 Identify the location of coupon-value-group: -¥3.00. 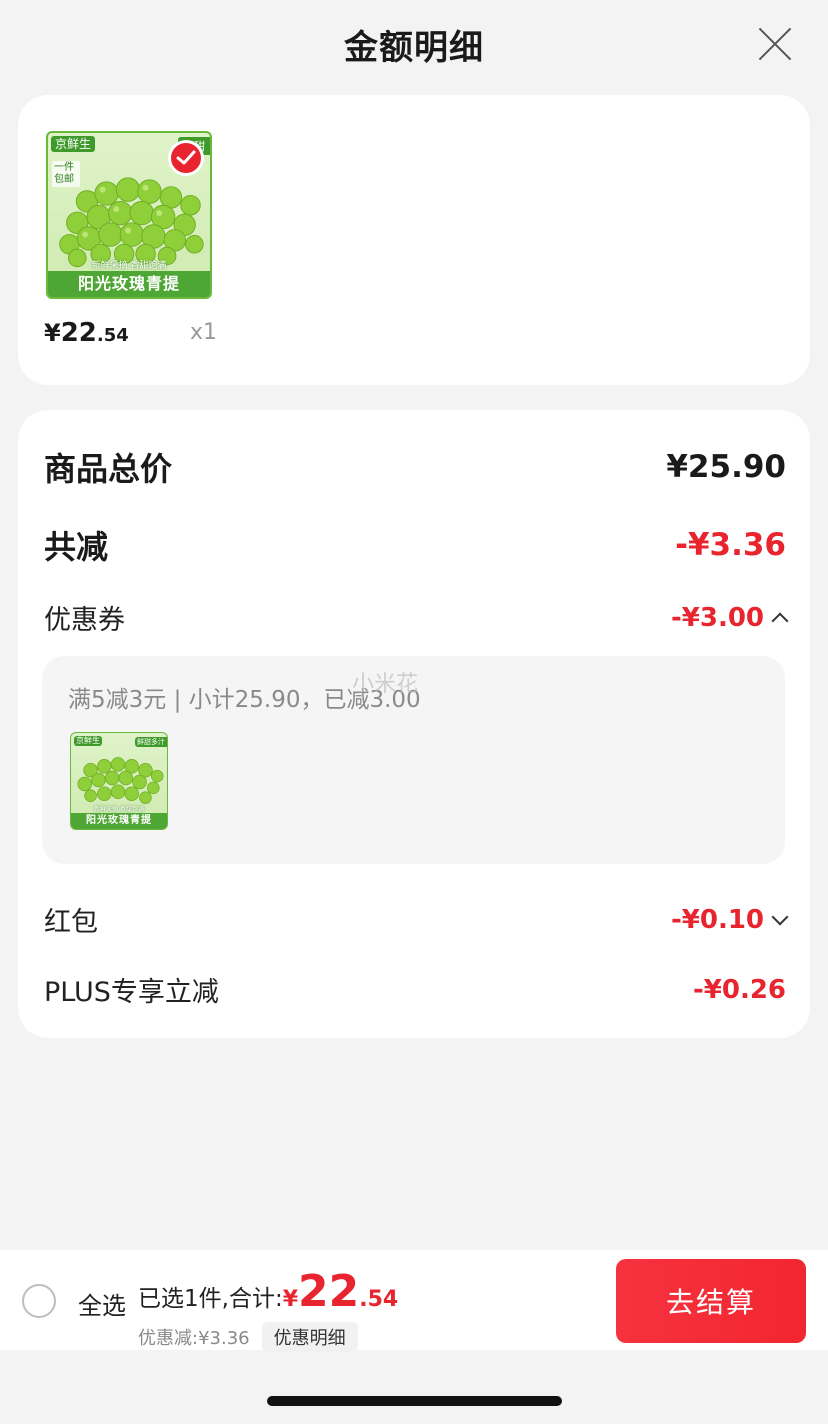
(729, 617).